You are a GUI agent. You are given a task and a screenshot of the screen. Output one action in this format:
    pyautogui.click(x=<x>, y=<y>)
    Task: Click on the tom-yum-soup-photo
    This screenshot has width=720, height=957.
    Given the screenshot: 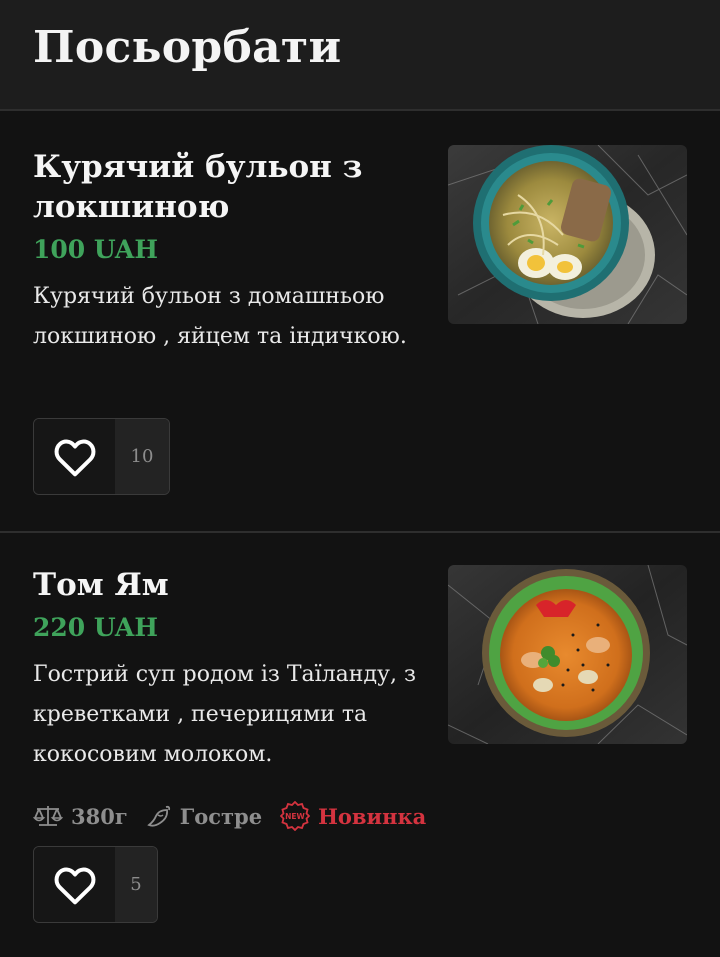 What is the action you would take?
    pyautogui.click(x=567, y=654)
    